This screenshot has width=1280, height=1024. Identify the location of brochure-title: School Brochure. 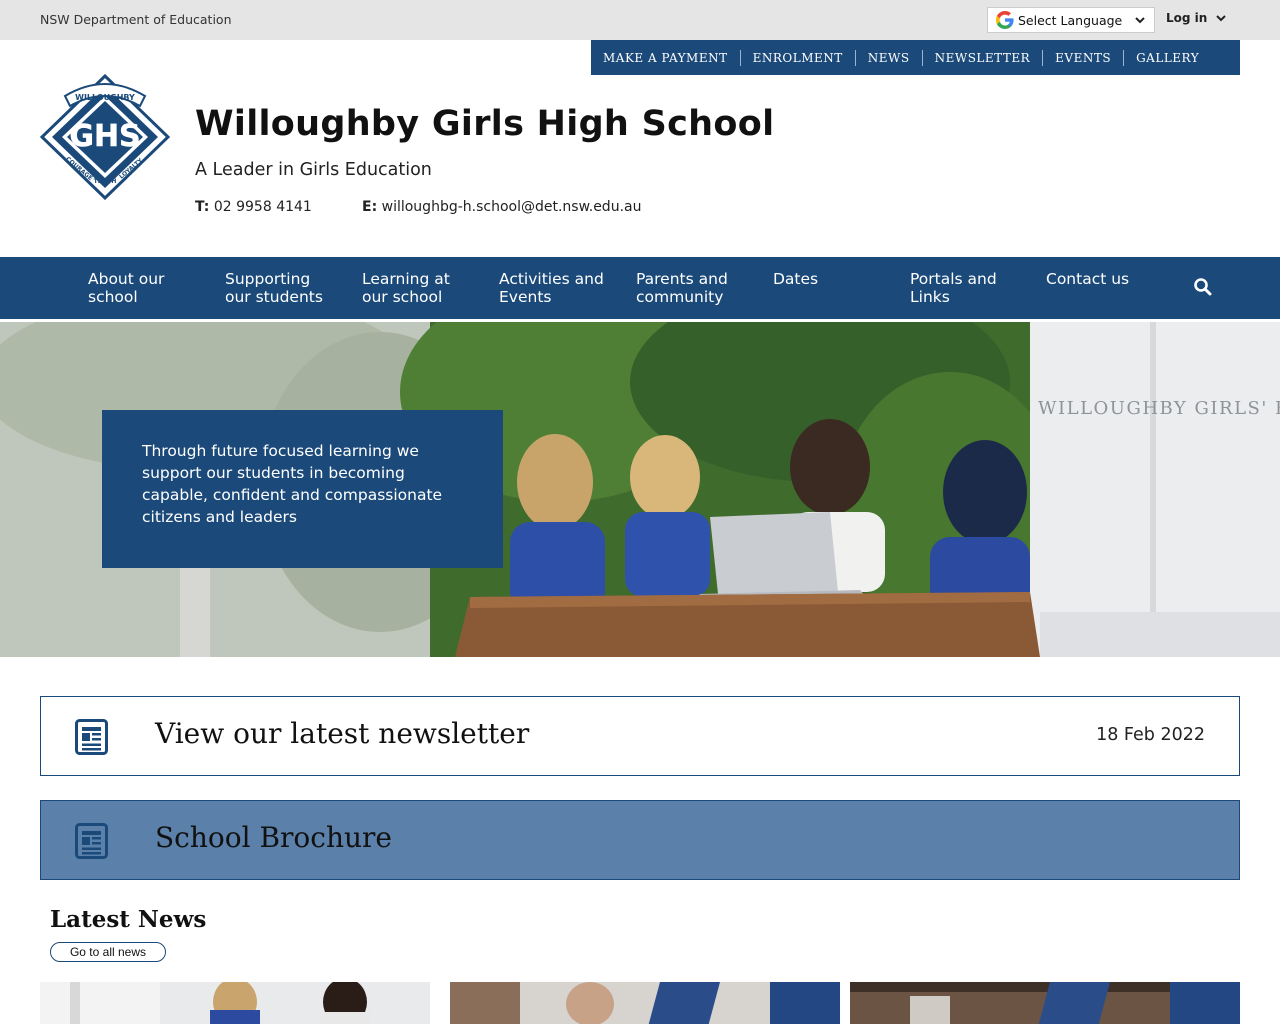
(273, 837).